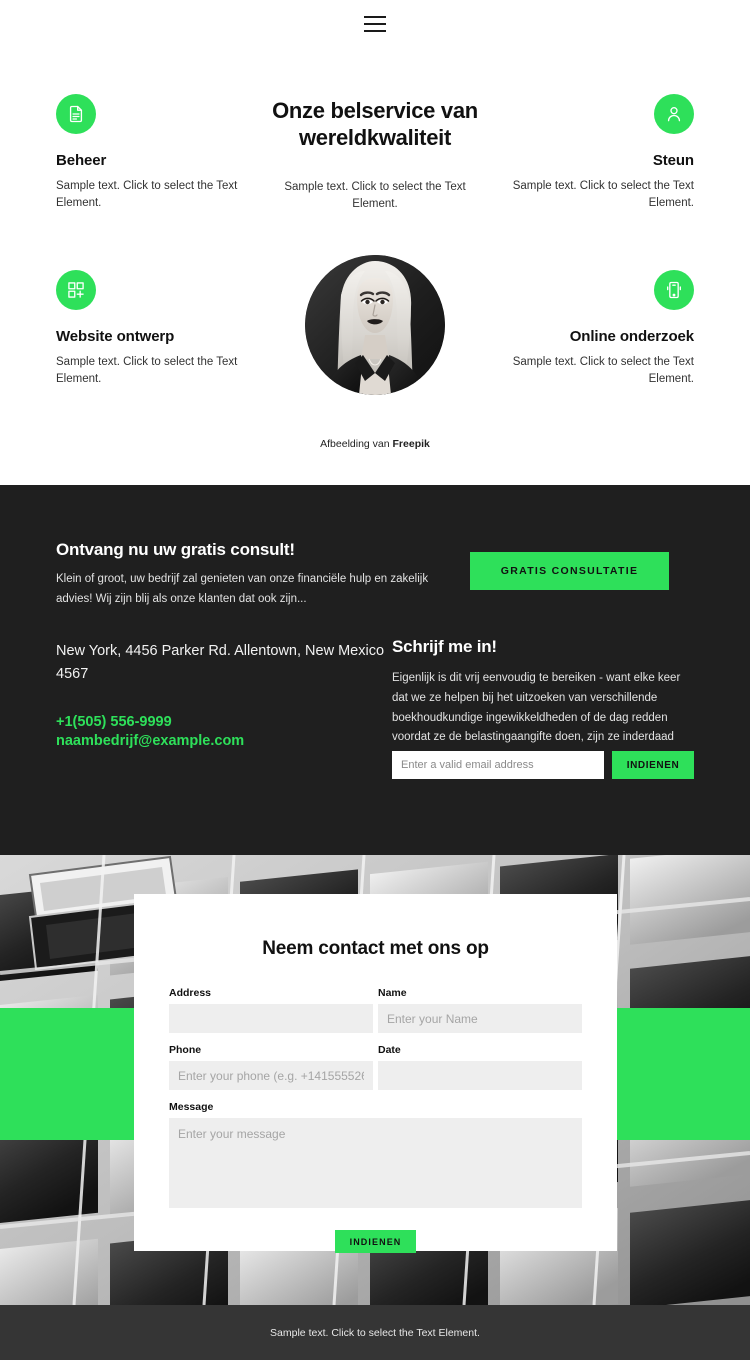 The image size is (750, 1360). What do you see at coordinates (115, 336) in the screenshot?
I see `feature-title: Website ontwerp` at bounding box center [115, 336].